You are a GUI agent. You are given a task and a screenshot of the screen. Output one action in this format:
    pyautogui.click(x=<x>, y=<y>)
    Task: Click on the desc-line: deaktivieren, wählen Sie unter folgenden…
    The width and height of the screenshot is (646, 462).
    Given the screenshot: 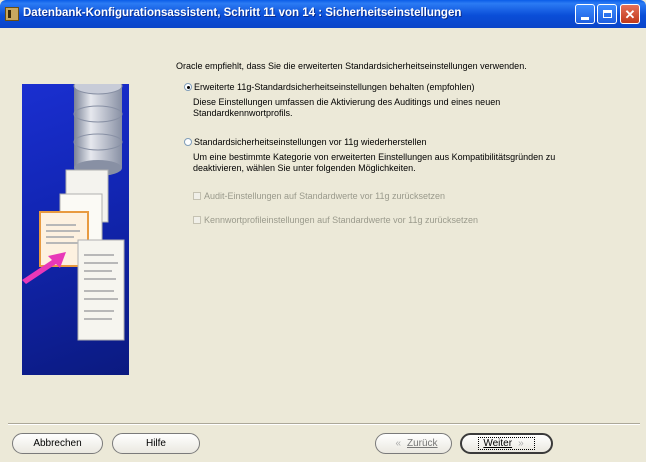 What is the action you would take?
    pyautogui.click(x=304, y=168)
    